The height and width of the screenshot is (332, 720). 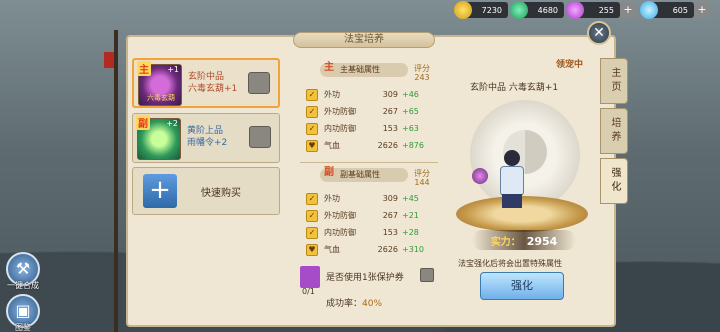 I want to click on strengthen-button: 强化, so click(x=522, y=286).